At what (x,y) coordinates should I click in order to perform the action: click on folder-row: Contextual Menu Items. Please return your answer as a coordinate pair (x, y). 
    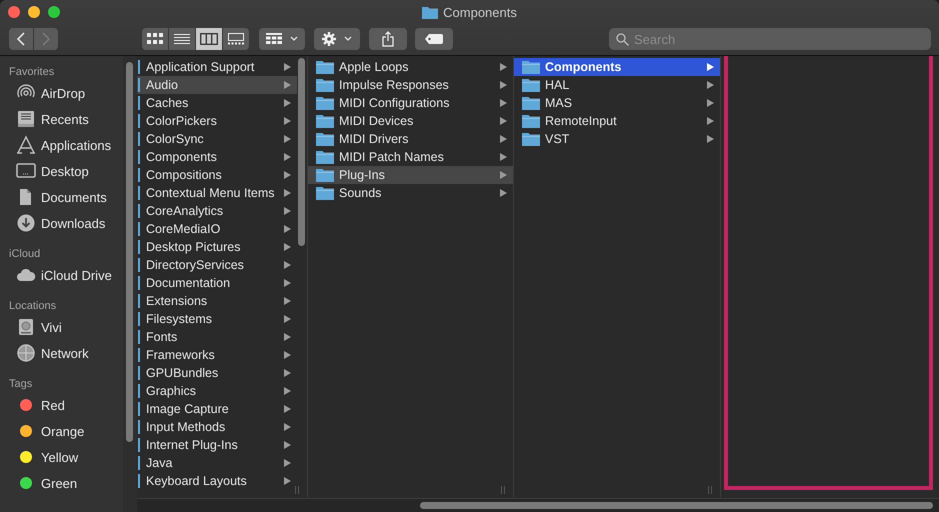
    Looking at the image, I should click on (217, 193).